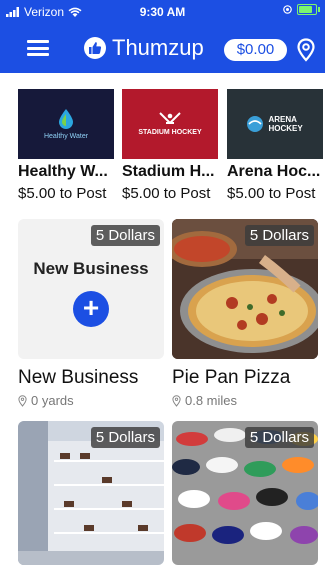 Image resolution: width=325 pixels, height=565 pixels. What do you see at coordinates (158, 47) in the screenshot?
I see `brand-name: Thumzup` at bounding box center [158, 47].